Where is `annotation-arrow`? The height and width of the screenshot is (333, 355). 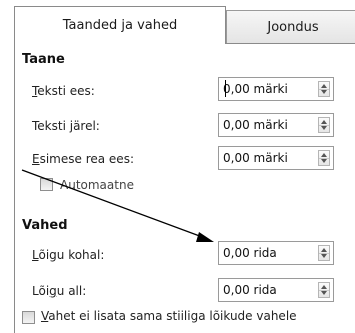
annotation-arrow is located at coordinates (117, 205).